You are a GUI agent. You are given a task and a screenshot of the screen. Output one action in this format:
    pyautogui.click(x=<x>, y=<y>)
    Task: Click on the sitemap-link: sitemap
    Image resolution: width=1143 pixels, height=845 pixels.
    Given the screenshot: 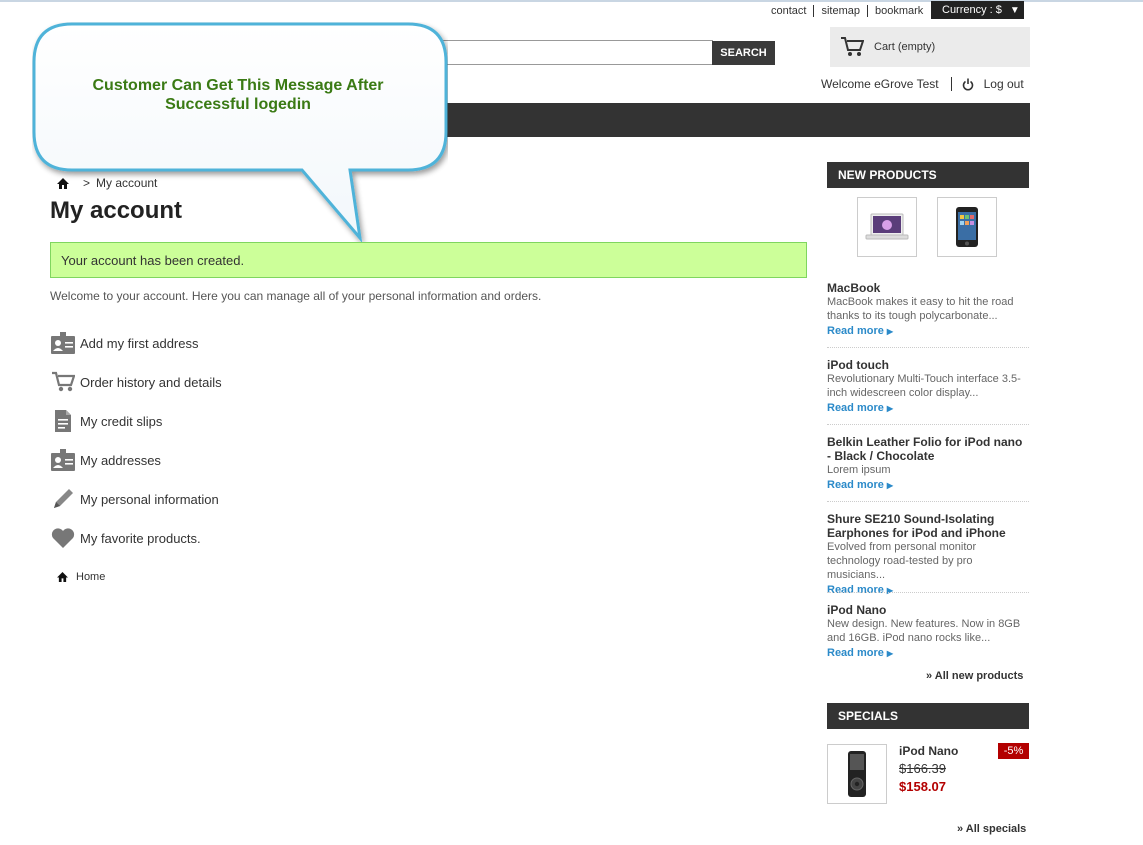 What is the action you would take?
    pyautogui.click(x=841, y=11)
    